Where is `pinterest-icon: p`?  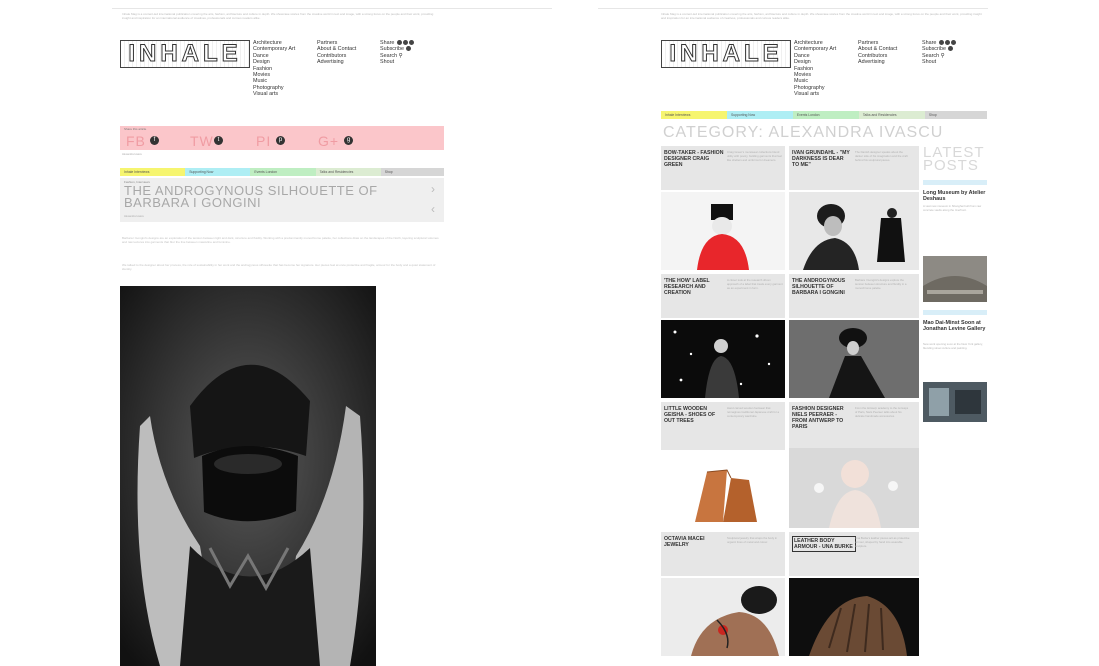
pinterest-icon: p is located at coordinates (280, 140).